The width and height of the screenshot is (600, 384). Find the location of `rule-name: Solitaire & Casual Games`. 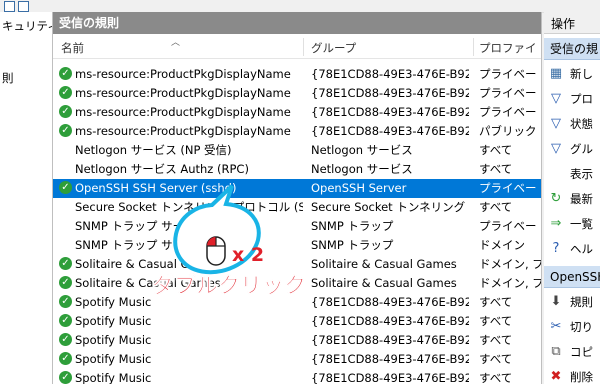

rule-name: Solitaire & Casual Games is located at coordinates (148, 264).